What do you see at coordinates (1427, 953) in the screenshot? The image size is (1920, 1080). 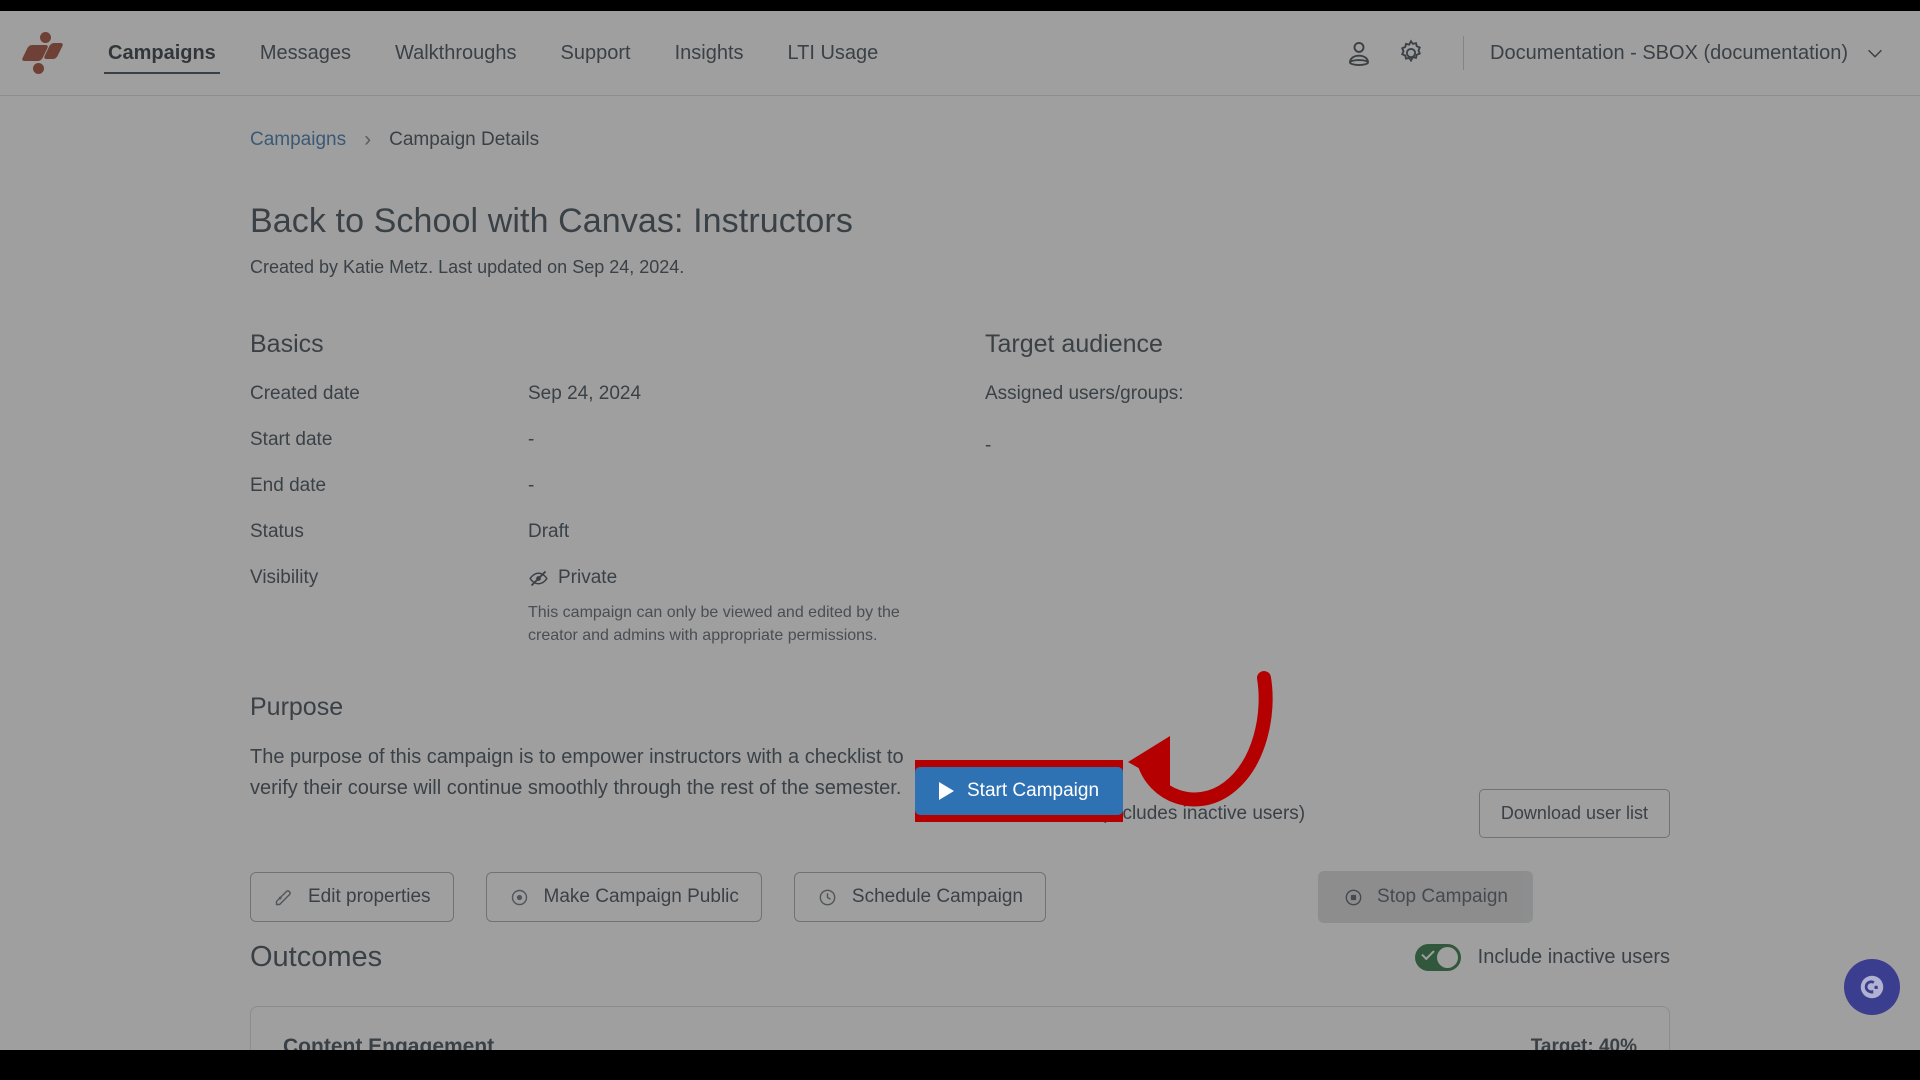 I see `check-icon` at bounding box center [1427, 953].